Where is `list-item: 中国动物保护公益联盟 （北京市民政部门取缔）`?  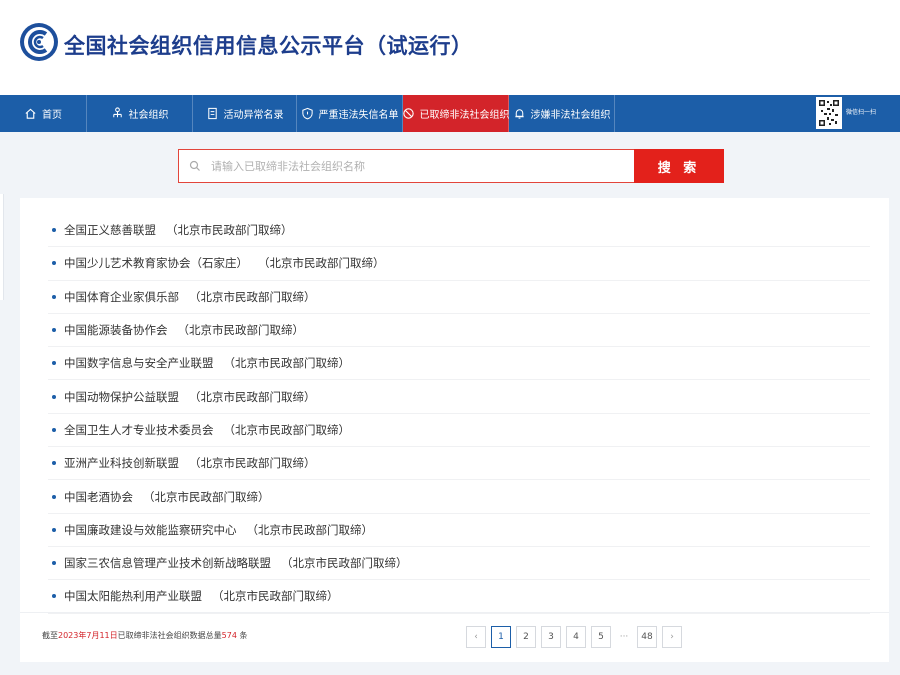 list-item: 中国动物保护公益联盟 （北京市民政部门取缔） is located at coordinates (459, 397).